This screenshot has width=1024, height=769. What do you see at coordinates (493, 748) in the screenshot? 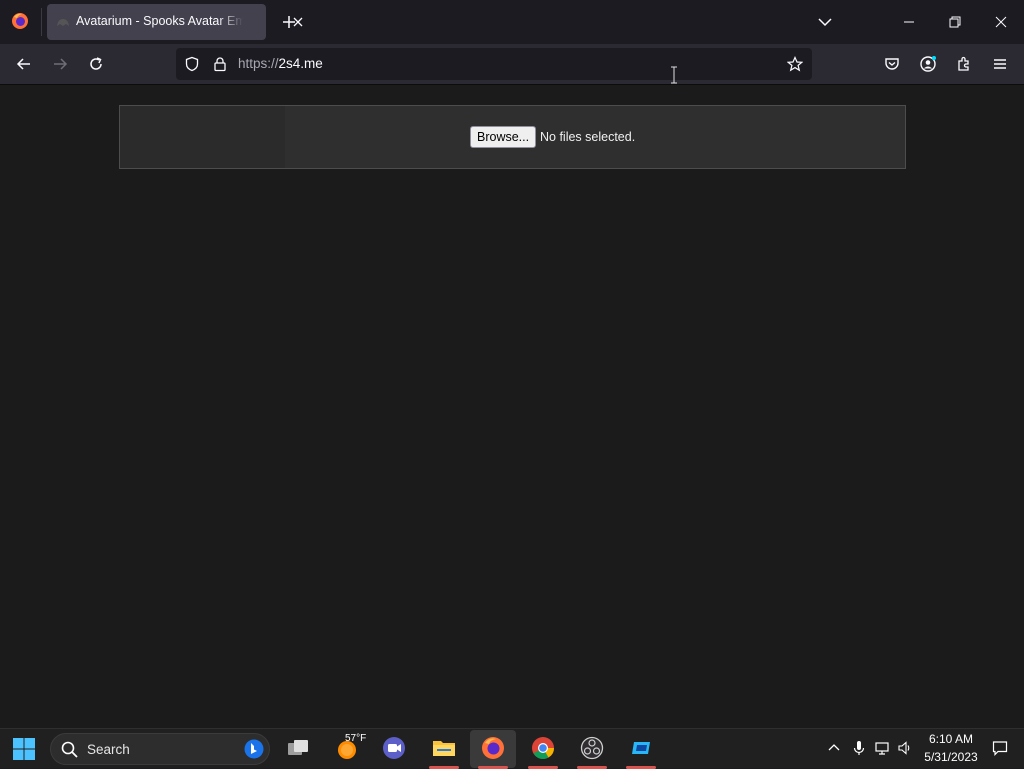
I see `firefox-icon` at bounding box center [493, 748].